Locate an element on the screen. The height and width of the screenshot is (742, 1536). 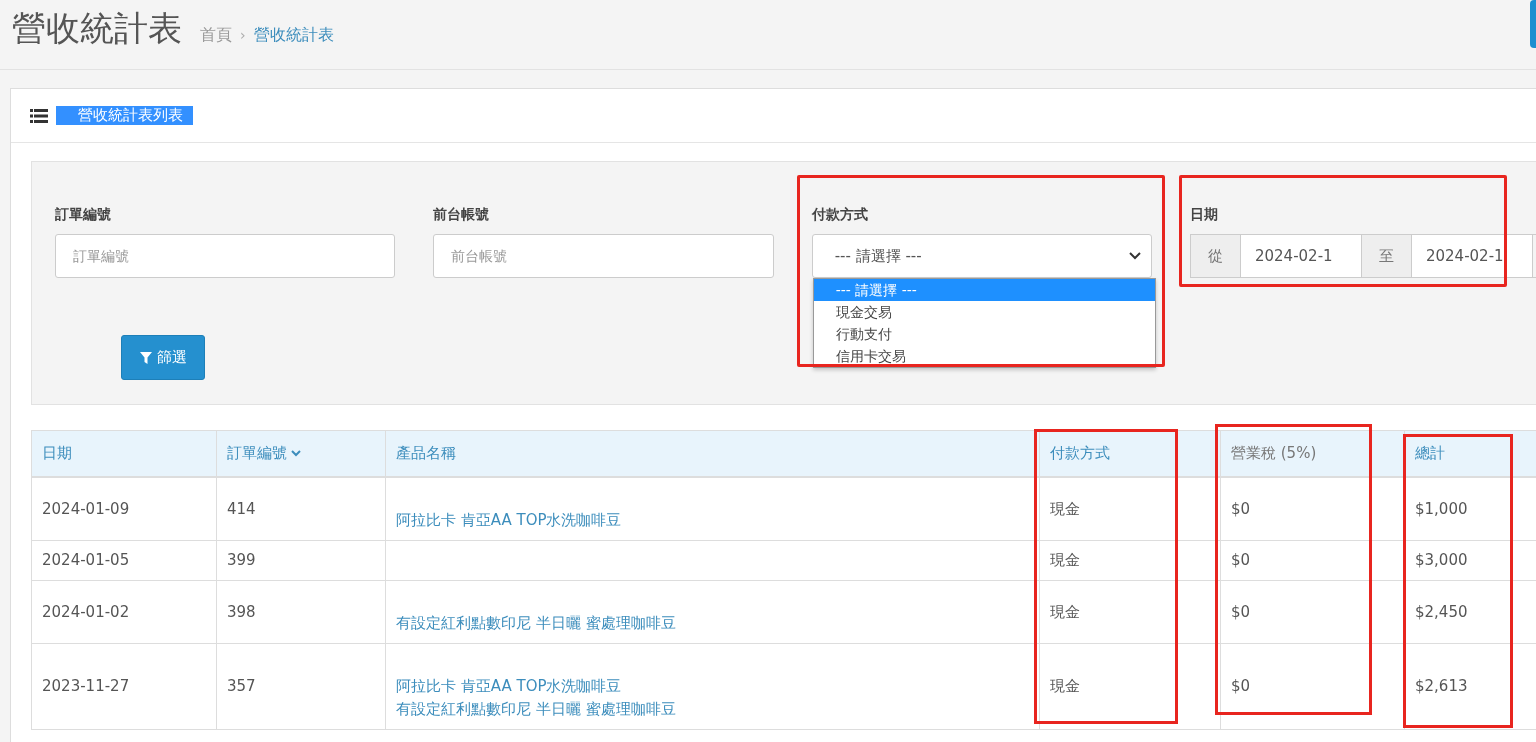
dropdown-option: --- 請選擇 --- is located at coordinates (984, 290).